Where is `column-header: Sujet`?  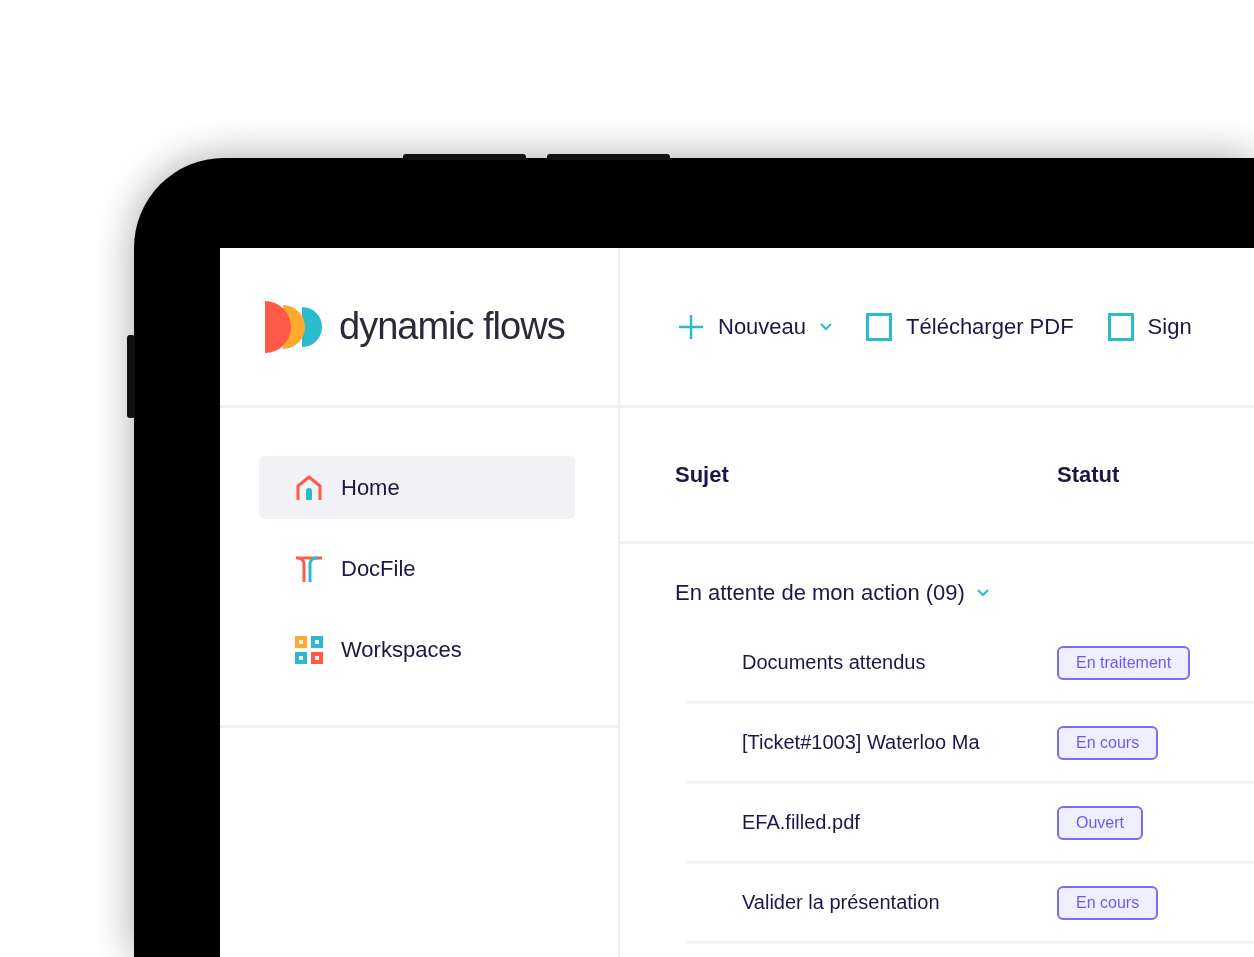 column-header: Sujet is located at coordinates (702, 474).